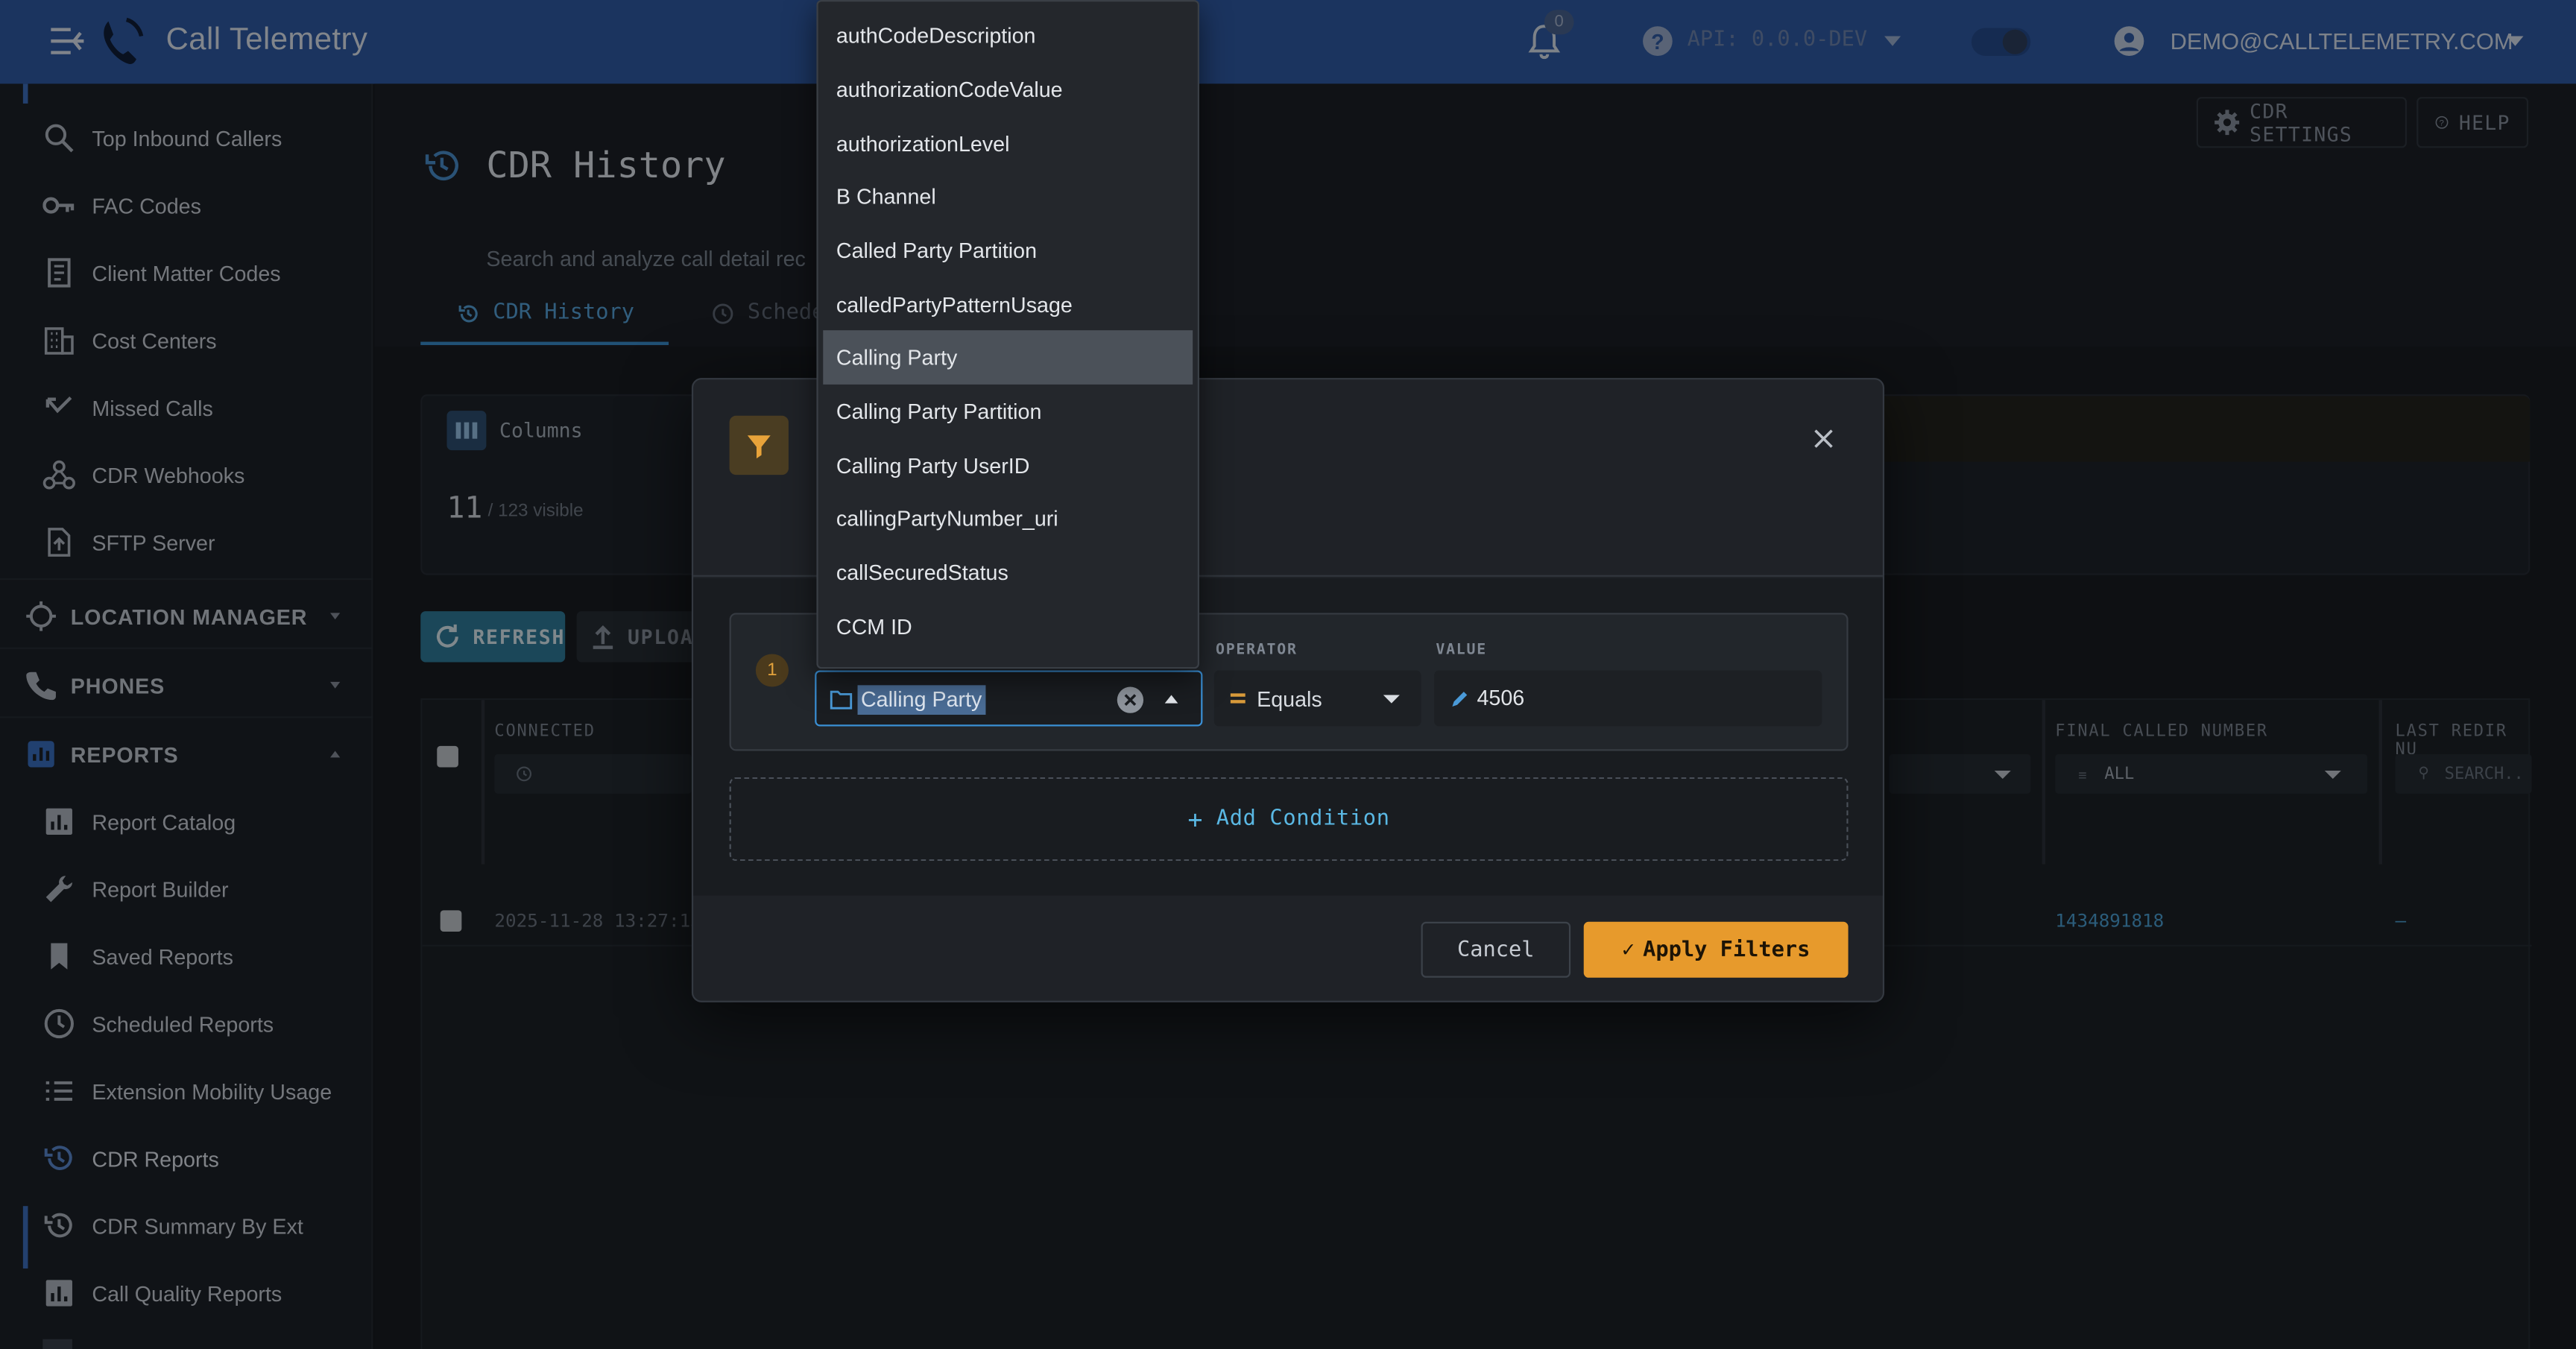  Describe the element at coordinates (1238, 698) in the screenshot. I see `equals-icon` at that location.